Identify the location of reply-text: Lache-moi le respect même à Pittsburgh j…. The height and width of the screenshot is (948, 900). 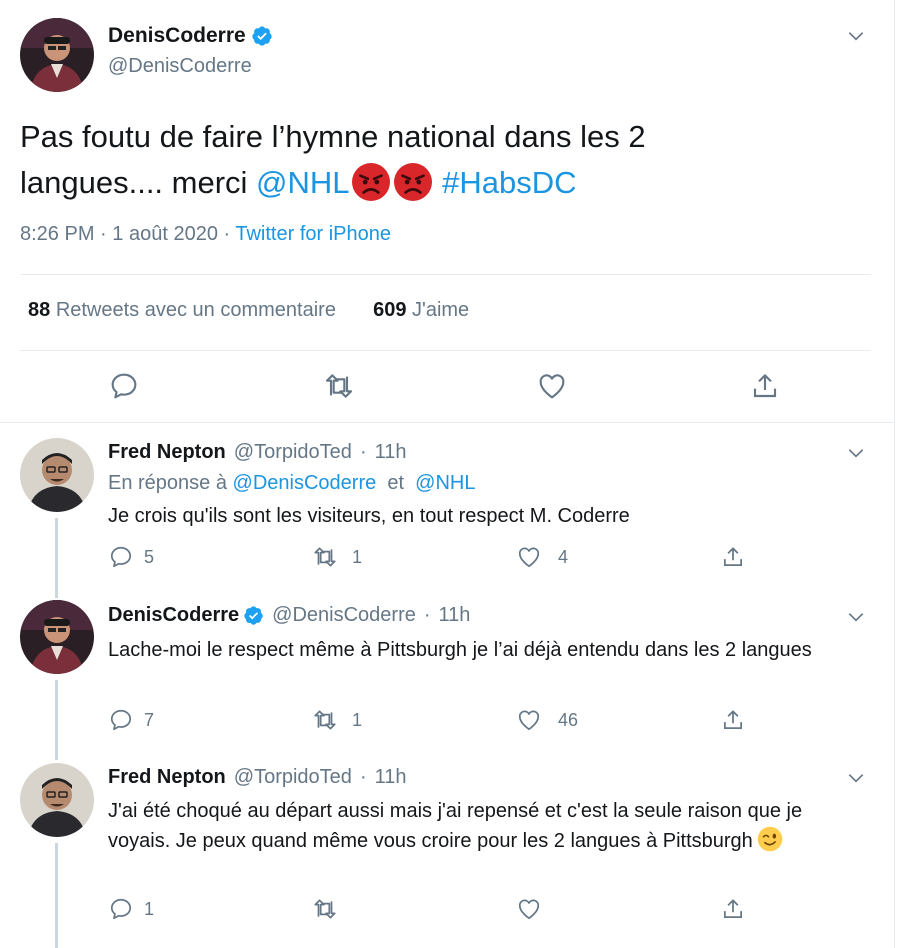
(460, 650).